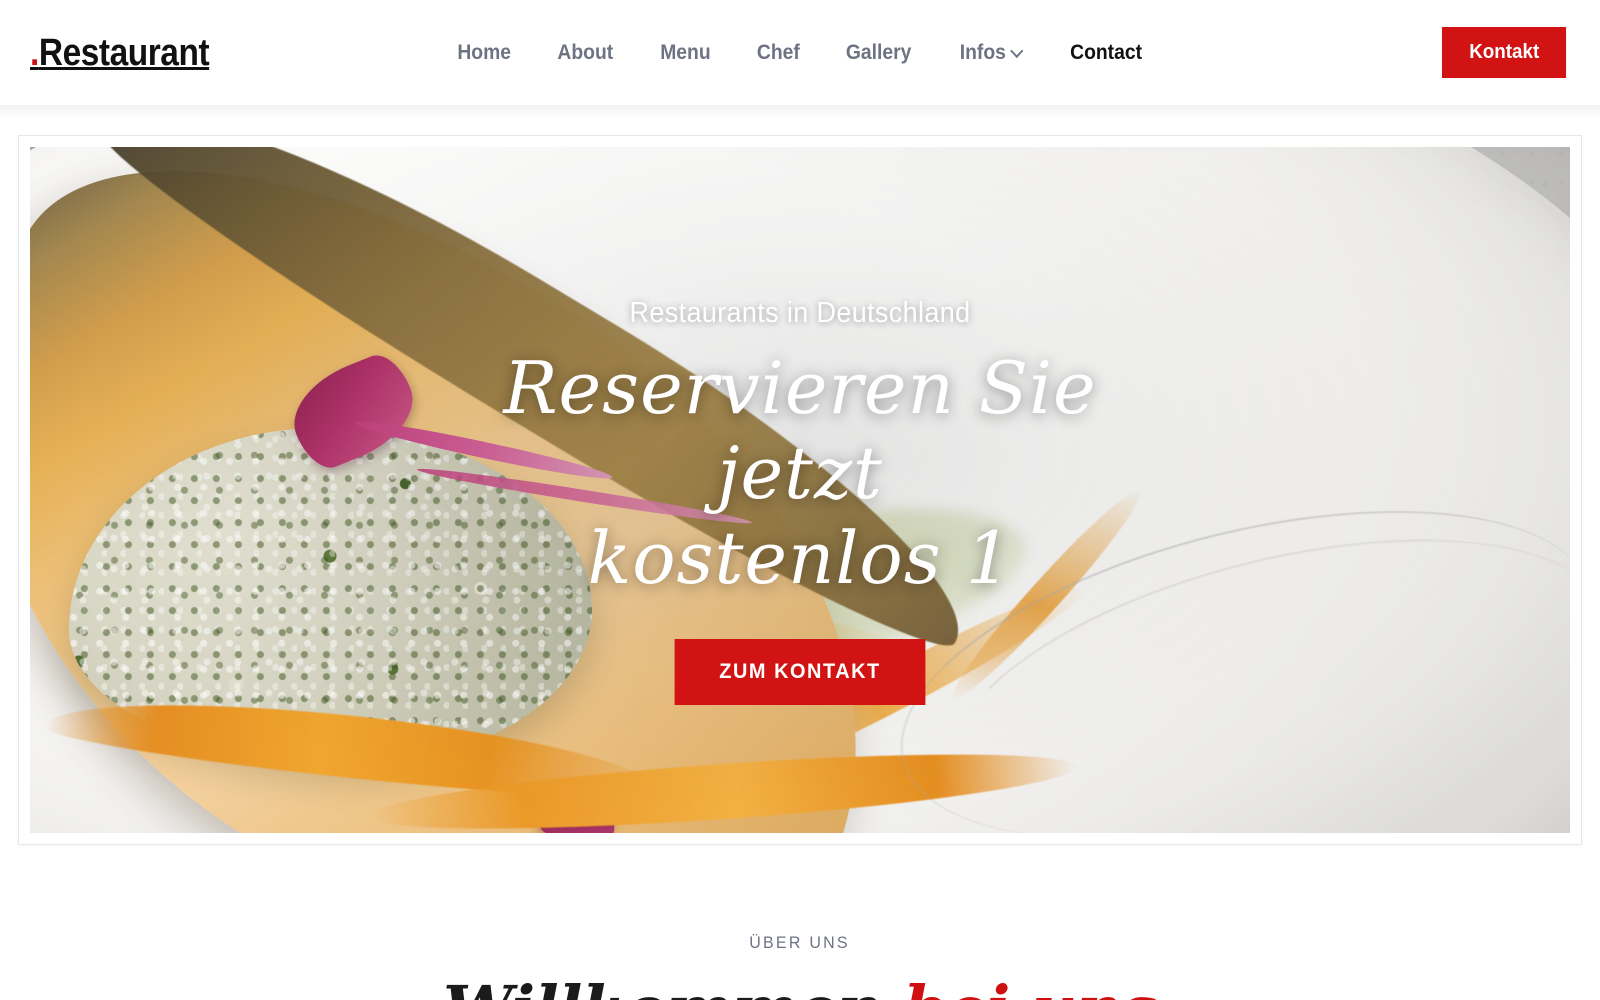 Image resolution: width=1600 pixels, height=1000 pixels. I want to click on hero-title: Reservieren Sie jetzt kostenlos 1, so click(800, 473).